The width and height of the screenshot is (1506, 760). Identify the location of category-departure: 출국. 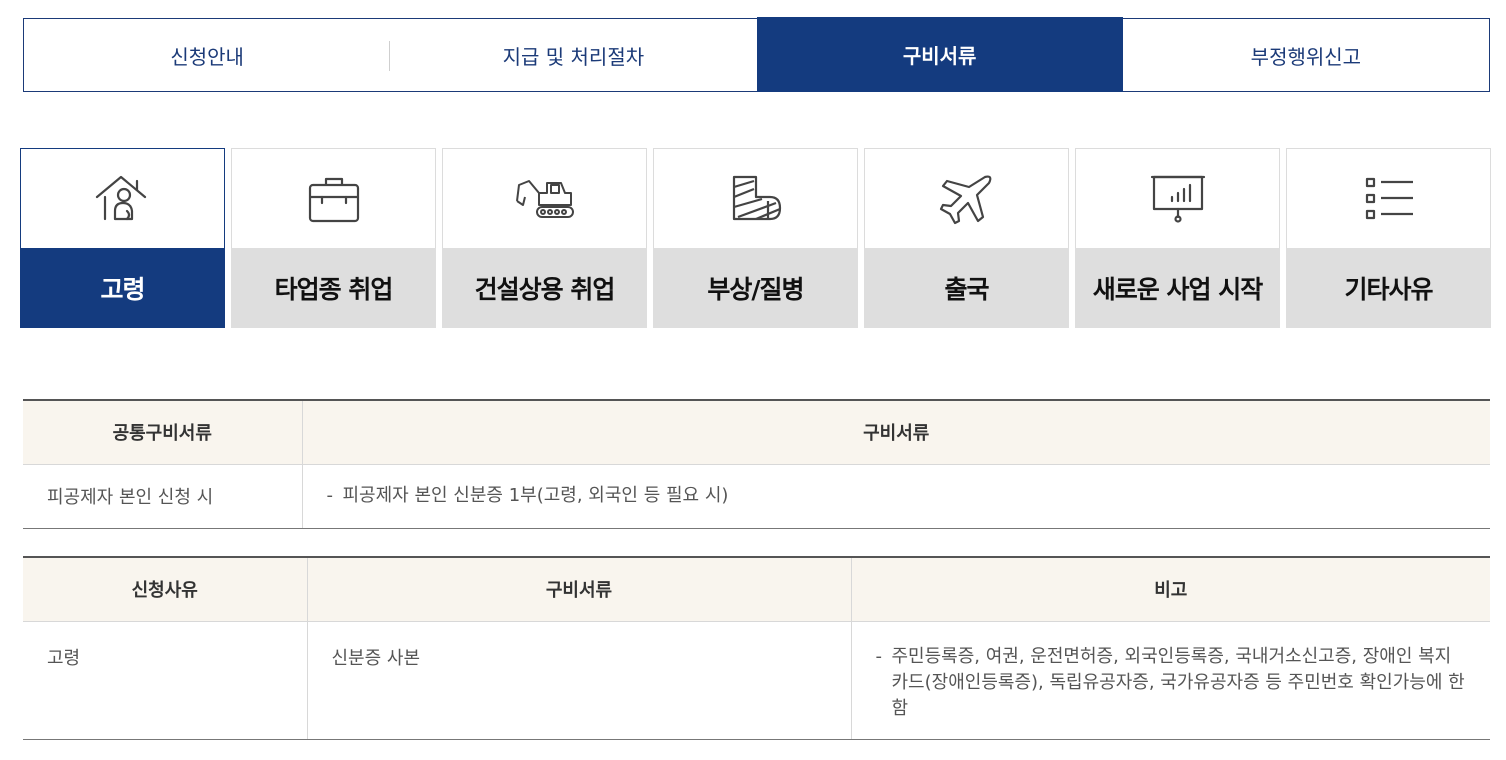
(966, 238).